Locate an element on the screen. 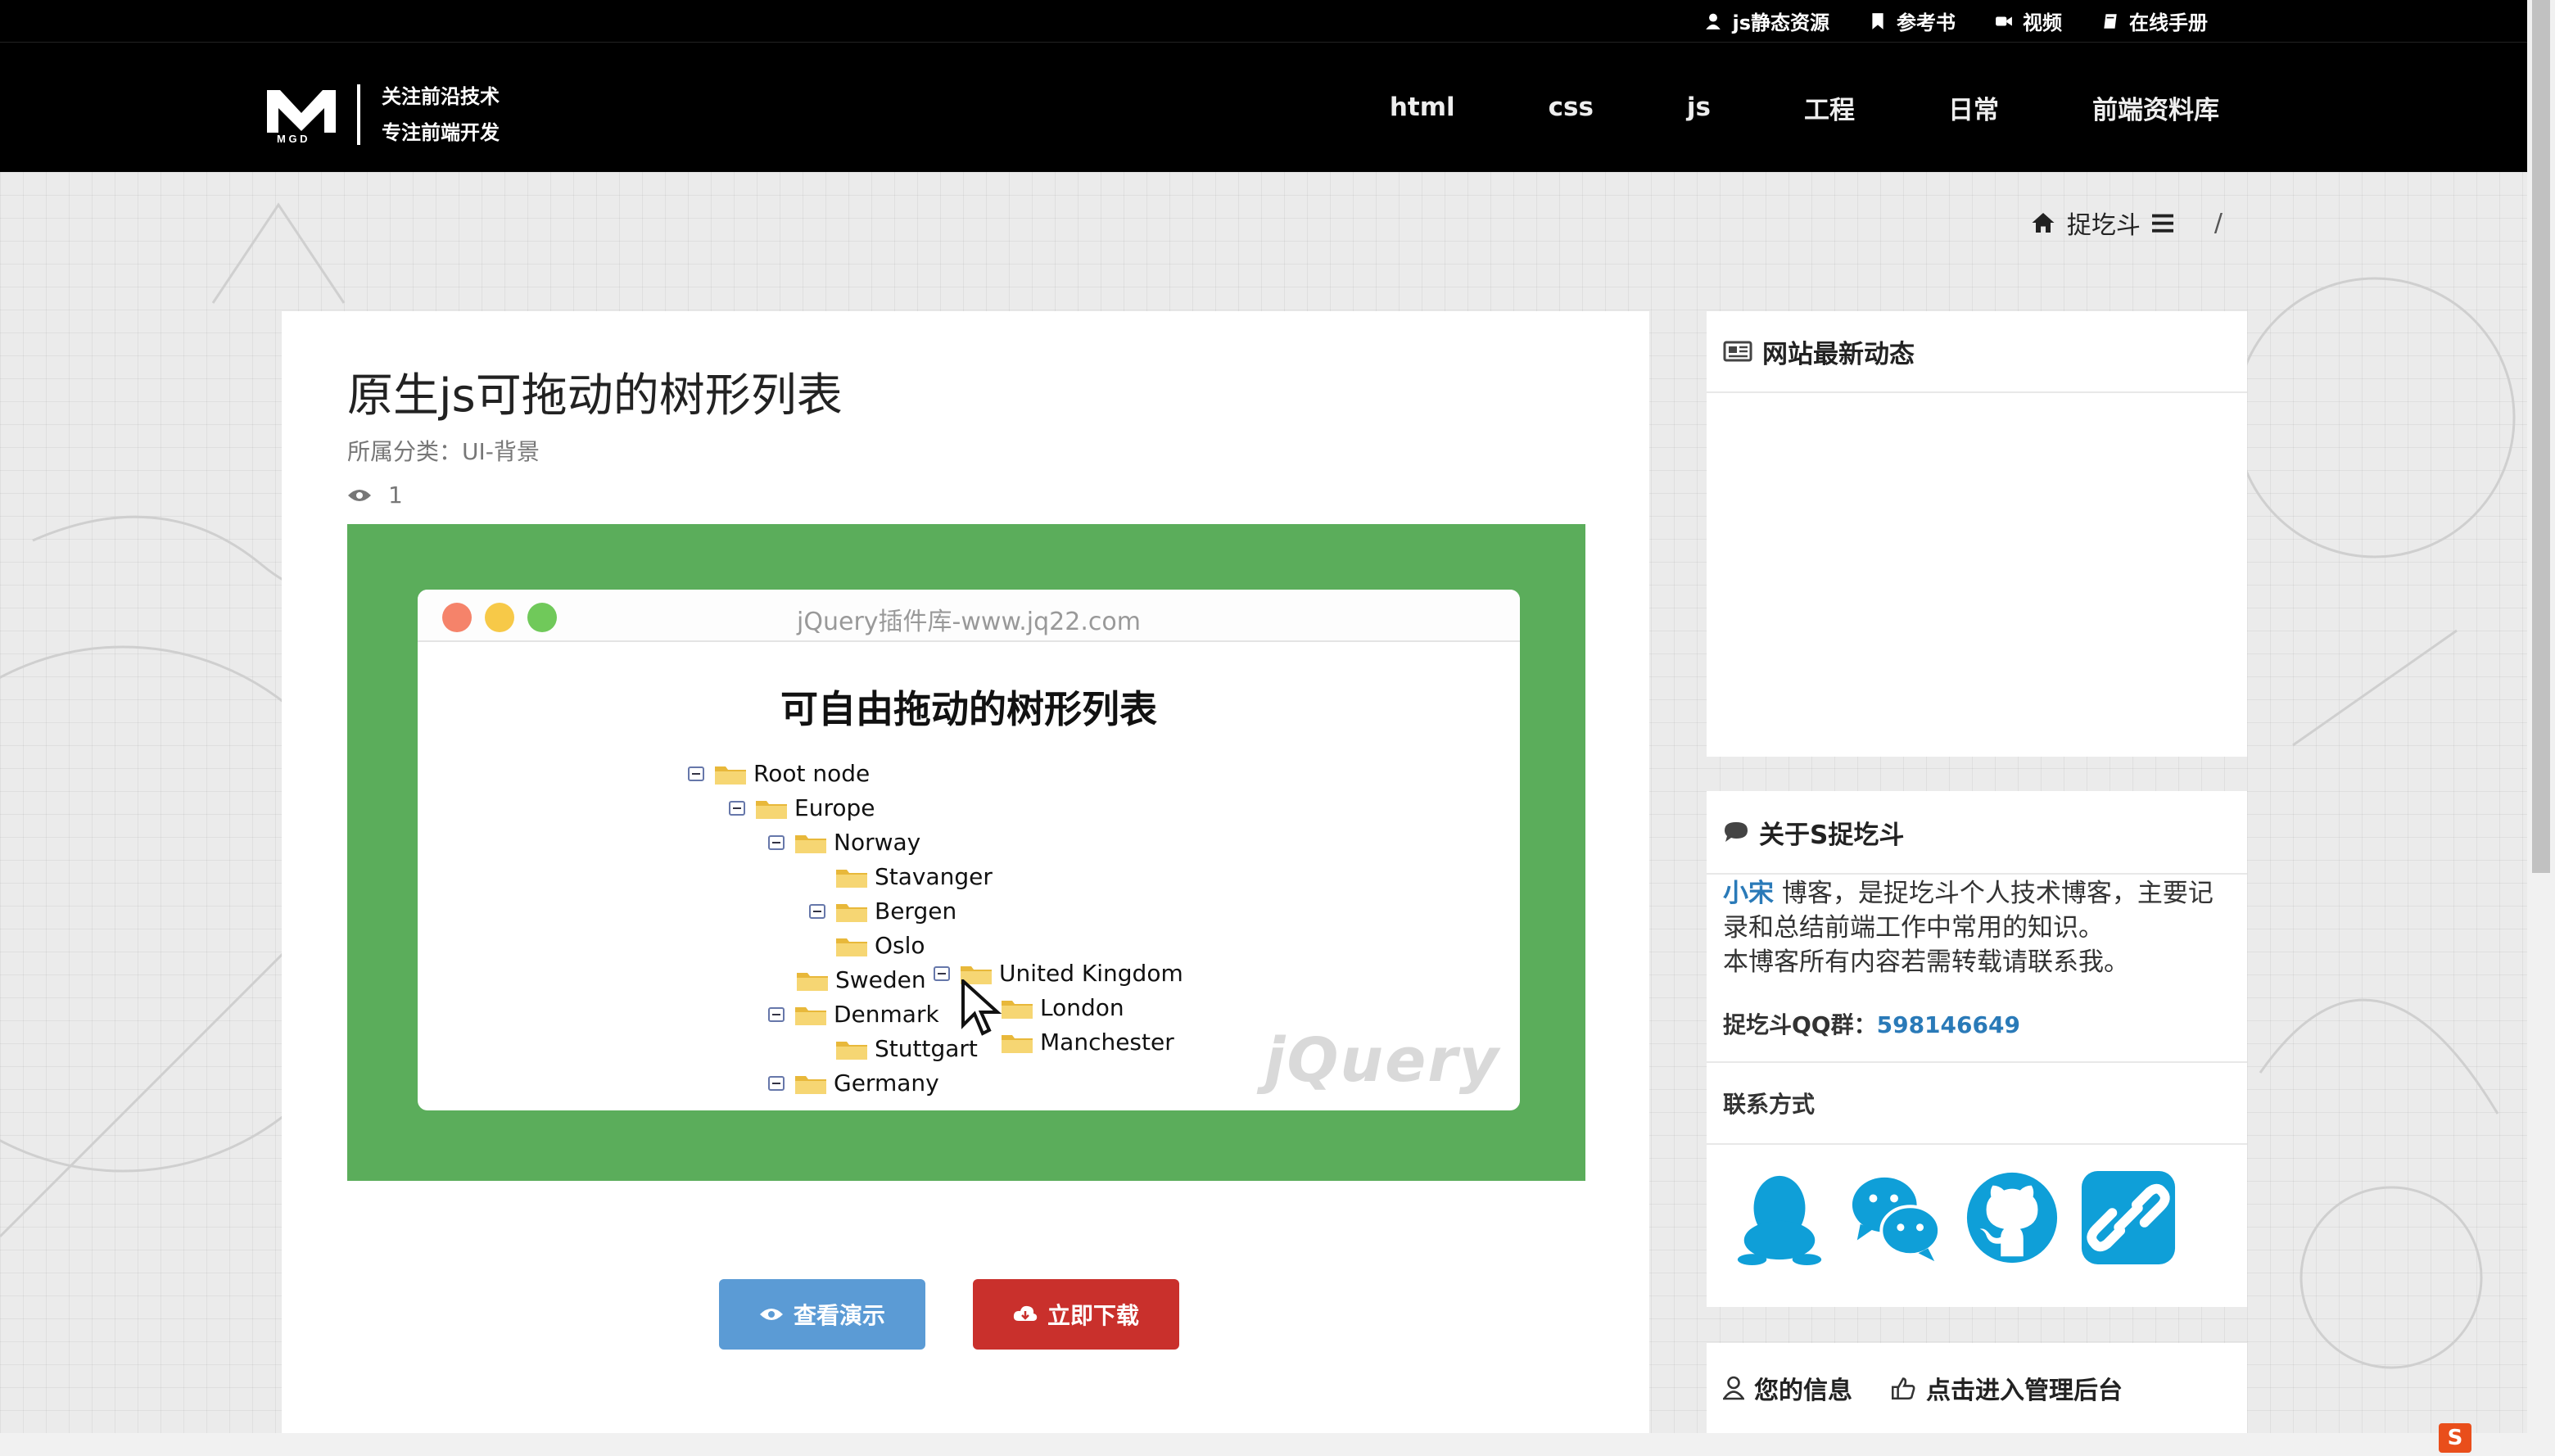  breadcrumb-home: 捉圪斗 is located at coordinates (2104, 223).